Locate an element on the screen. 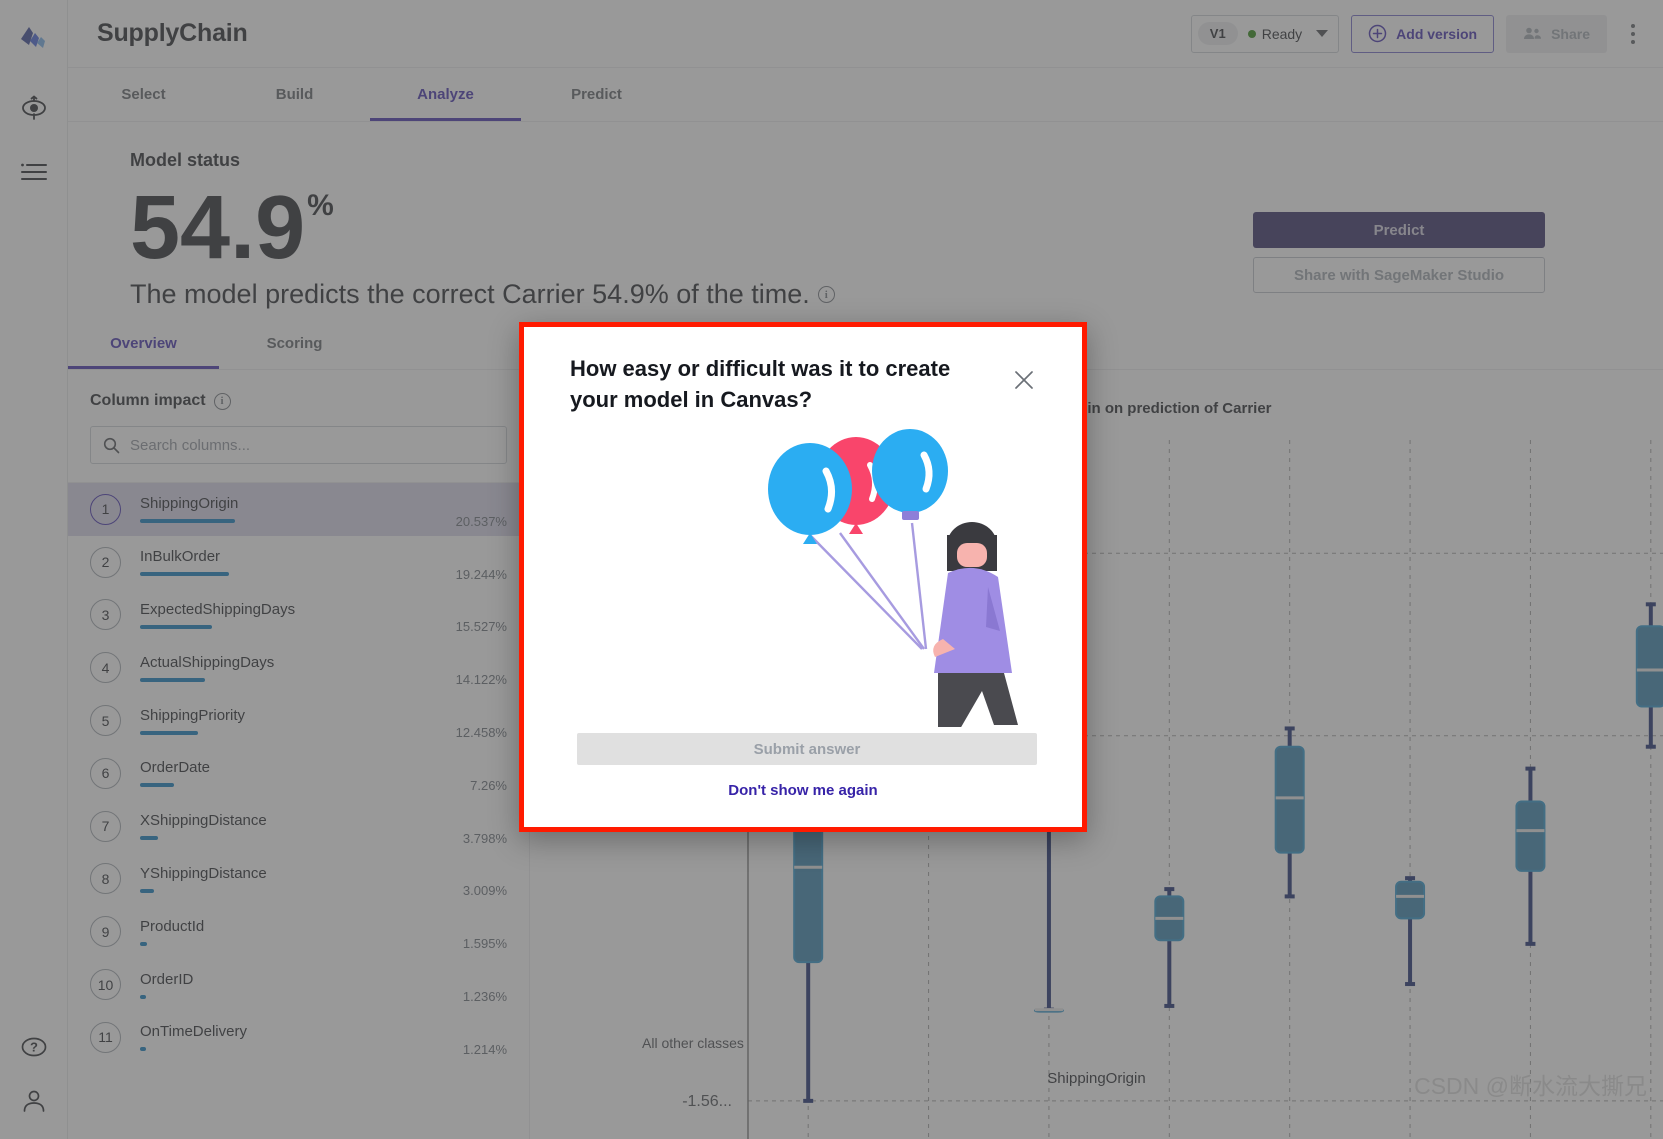 The image size is (1663, 1139). column-name: InBulkOrder is located at coordinates (180, 557).